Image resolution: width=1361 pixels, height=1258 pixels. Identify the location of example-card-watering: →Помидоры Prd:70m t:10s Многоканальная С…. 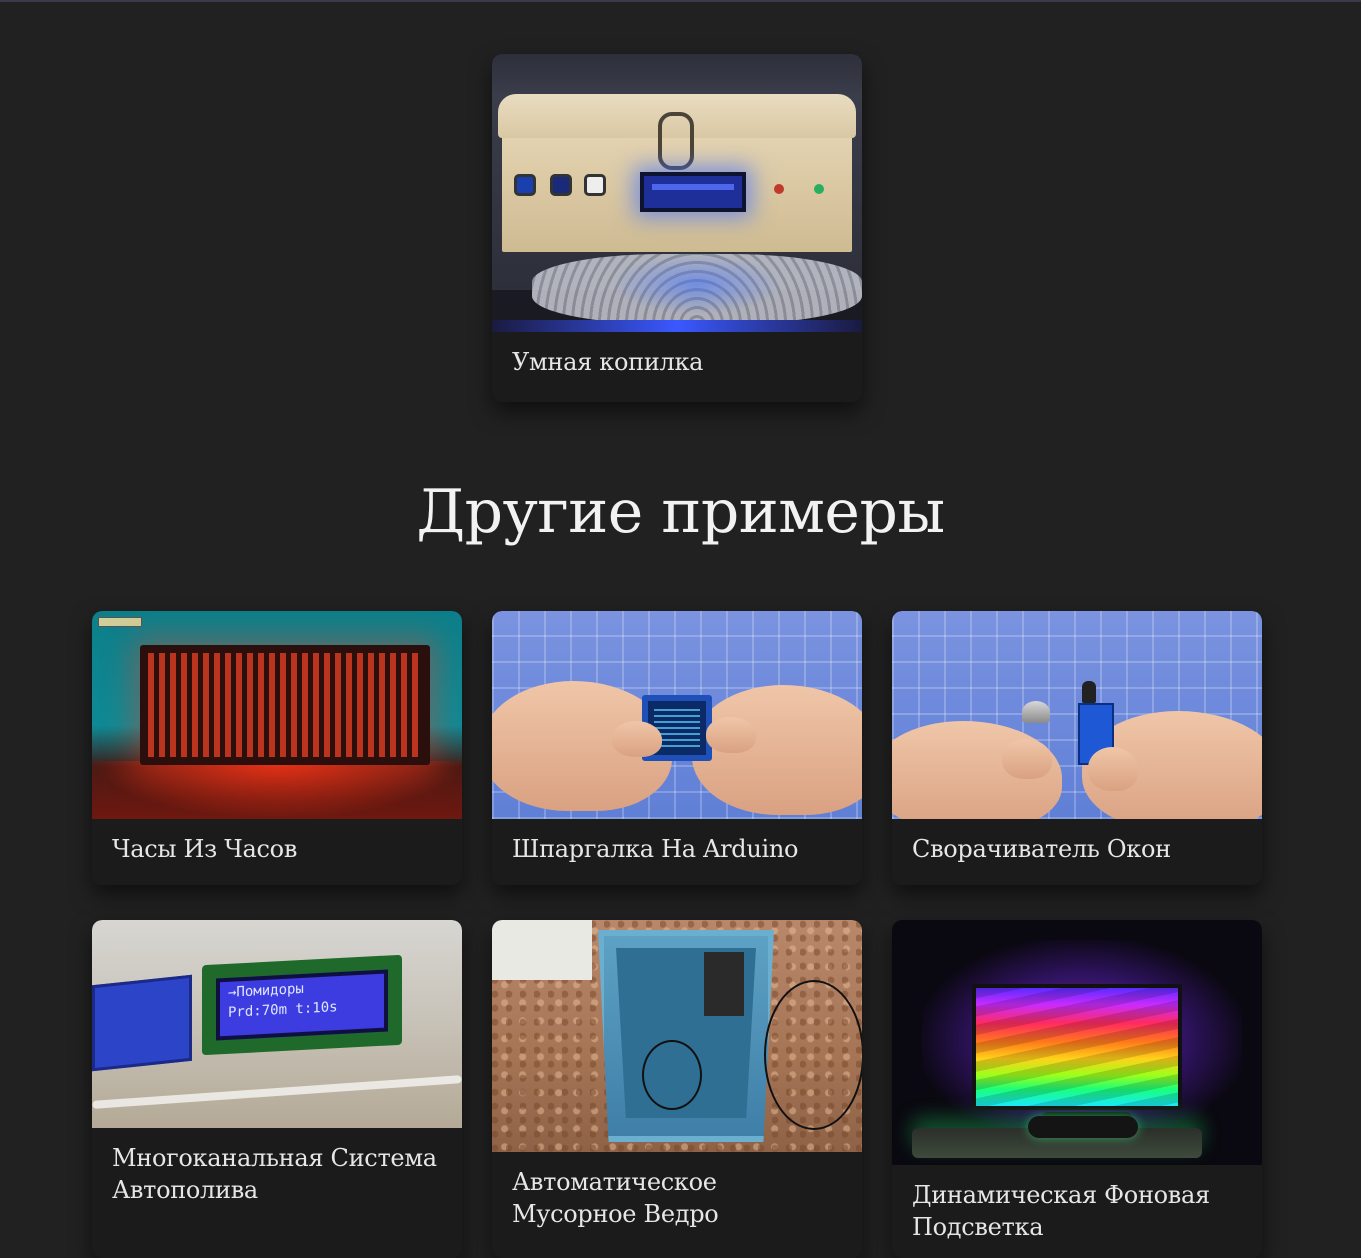
(277, 1089).